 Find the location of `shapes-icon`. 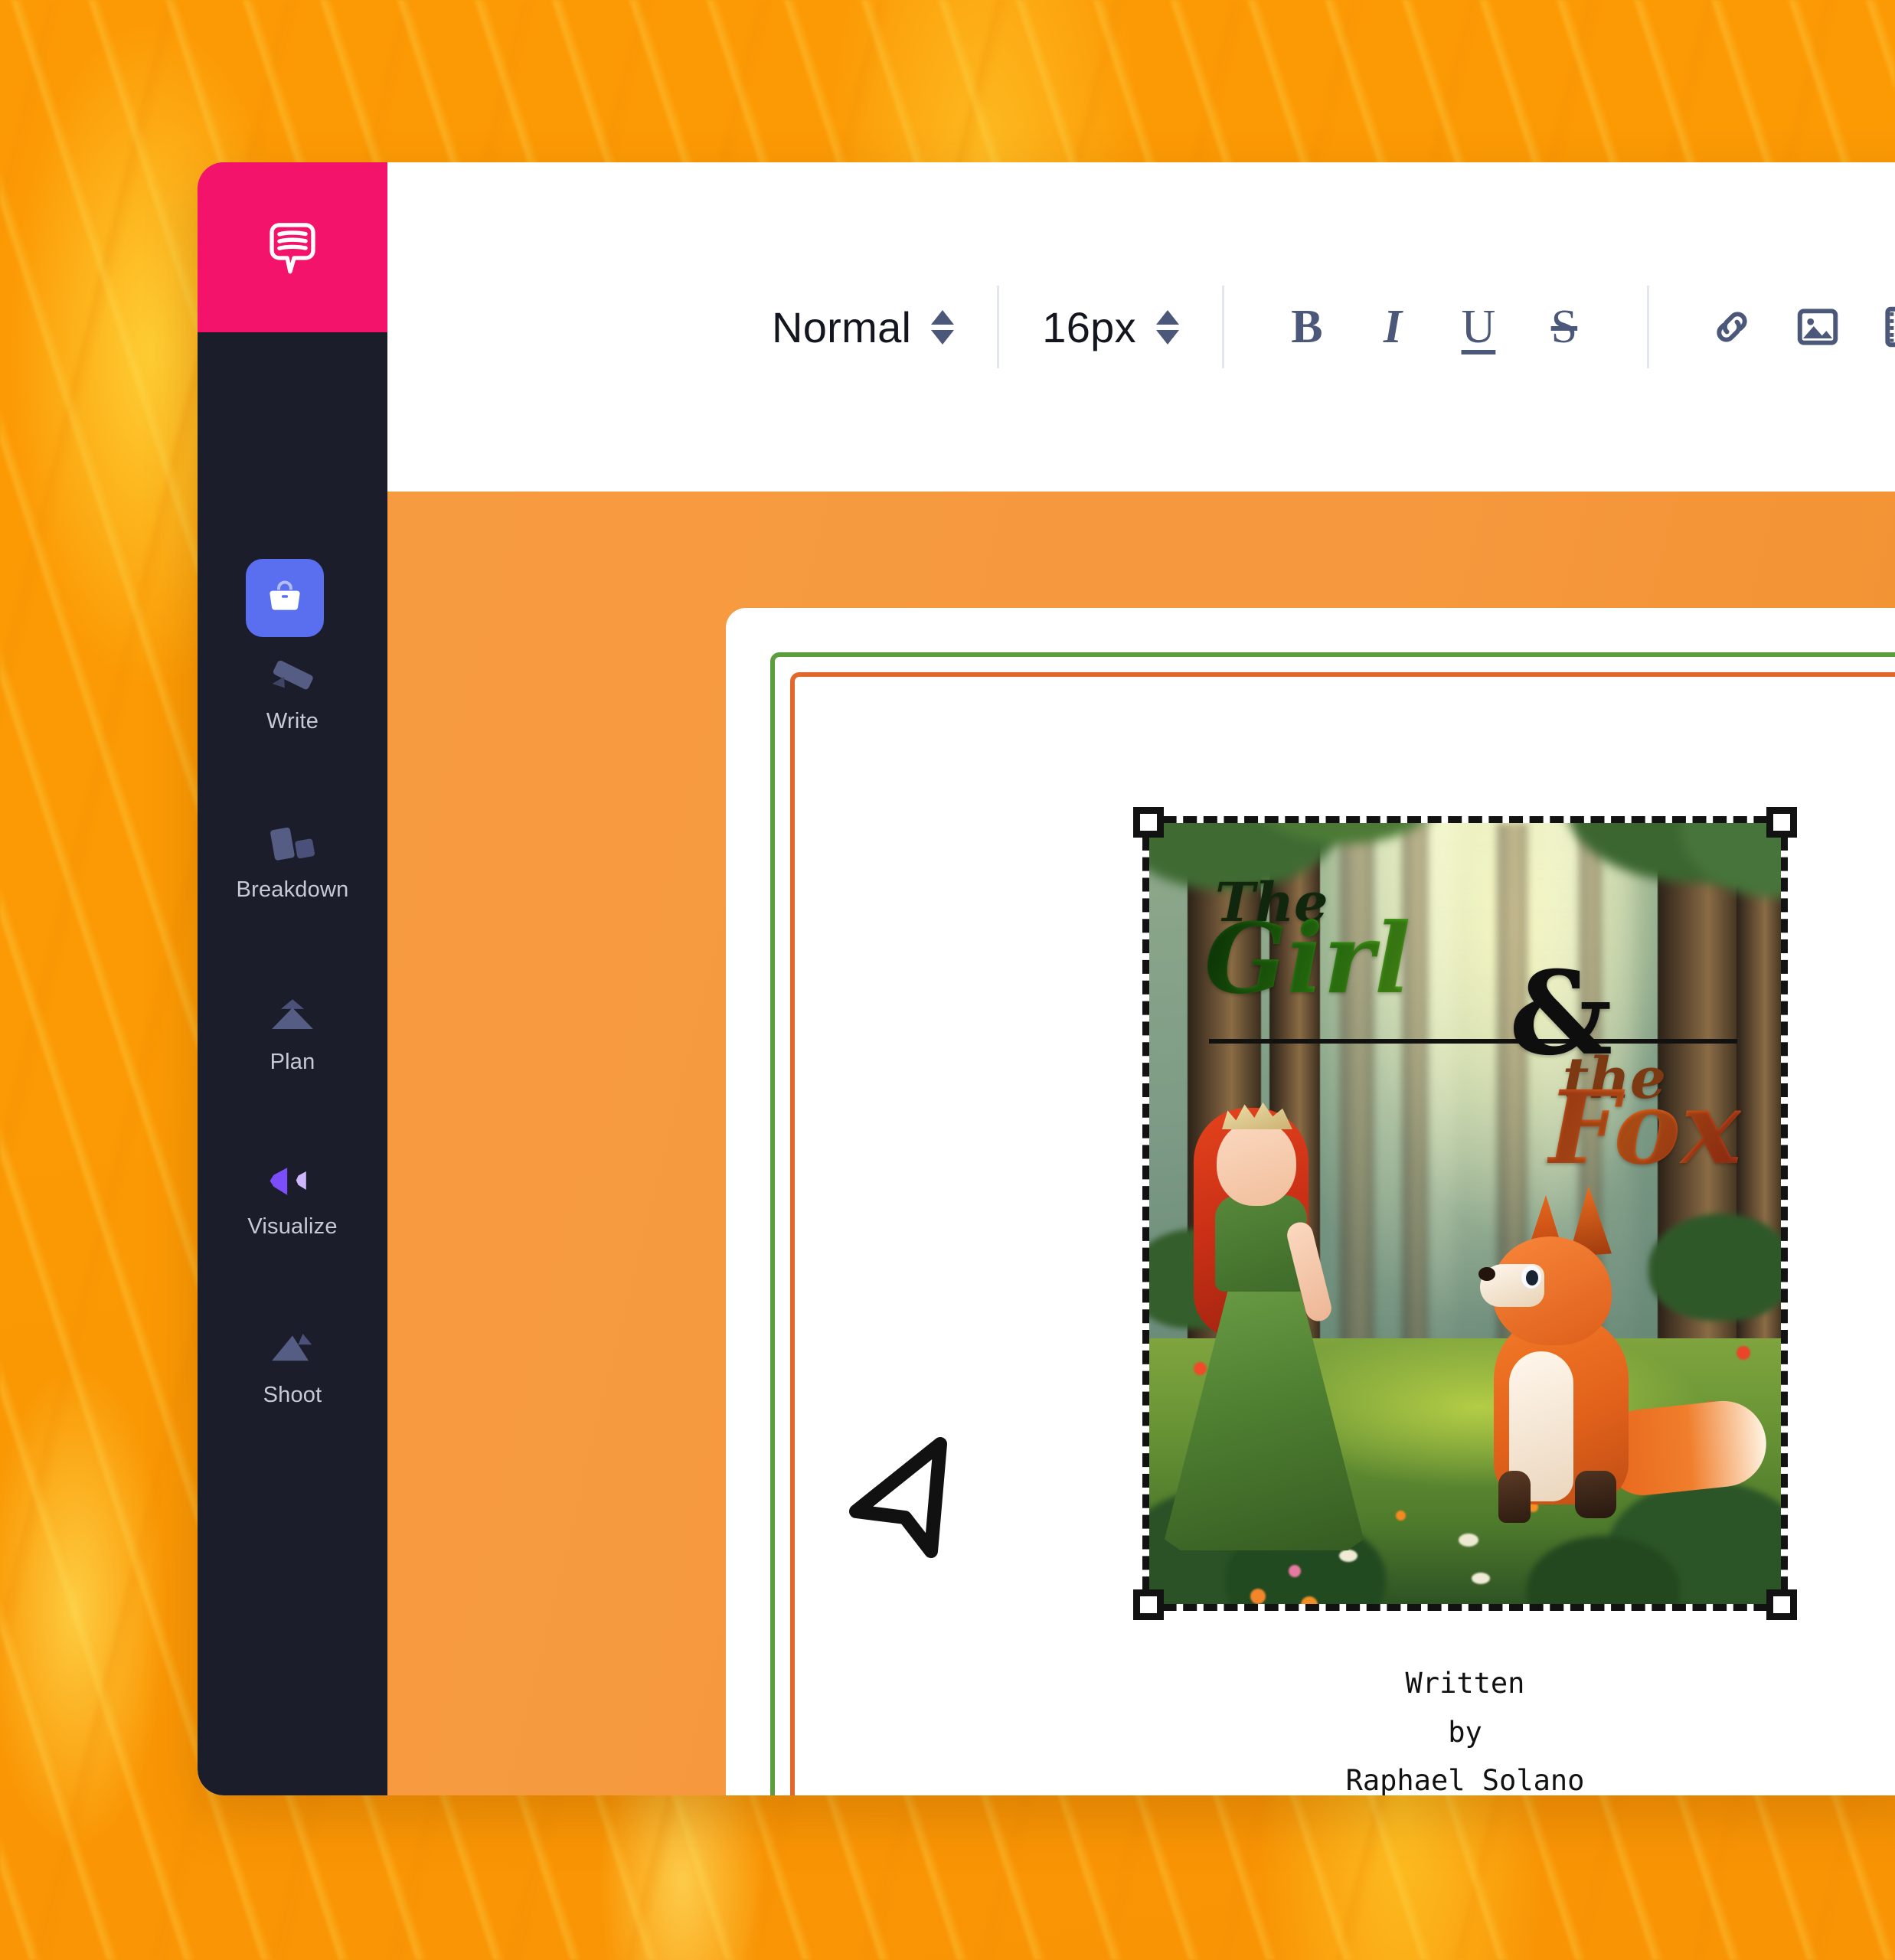

shapes-icon is located at coordinates (288, 1181).